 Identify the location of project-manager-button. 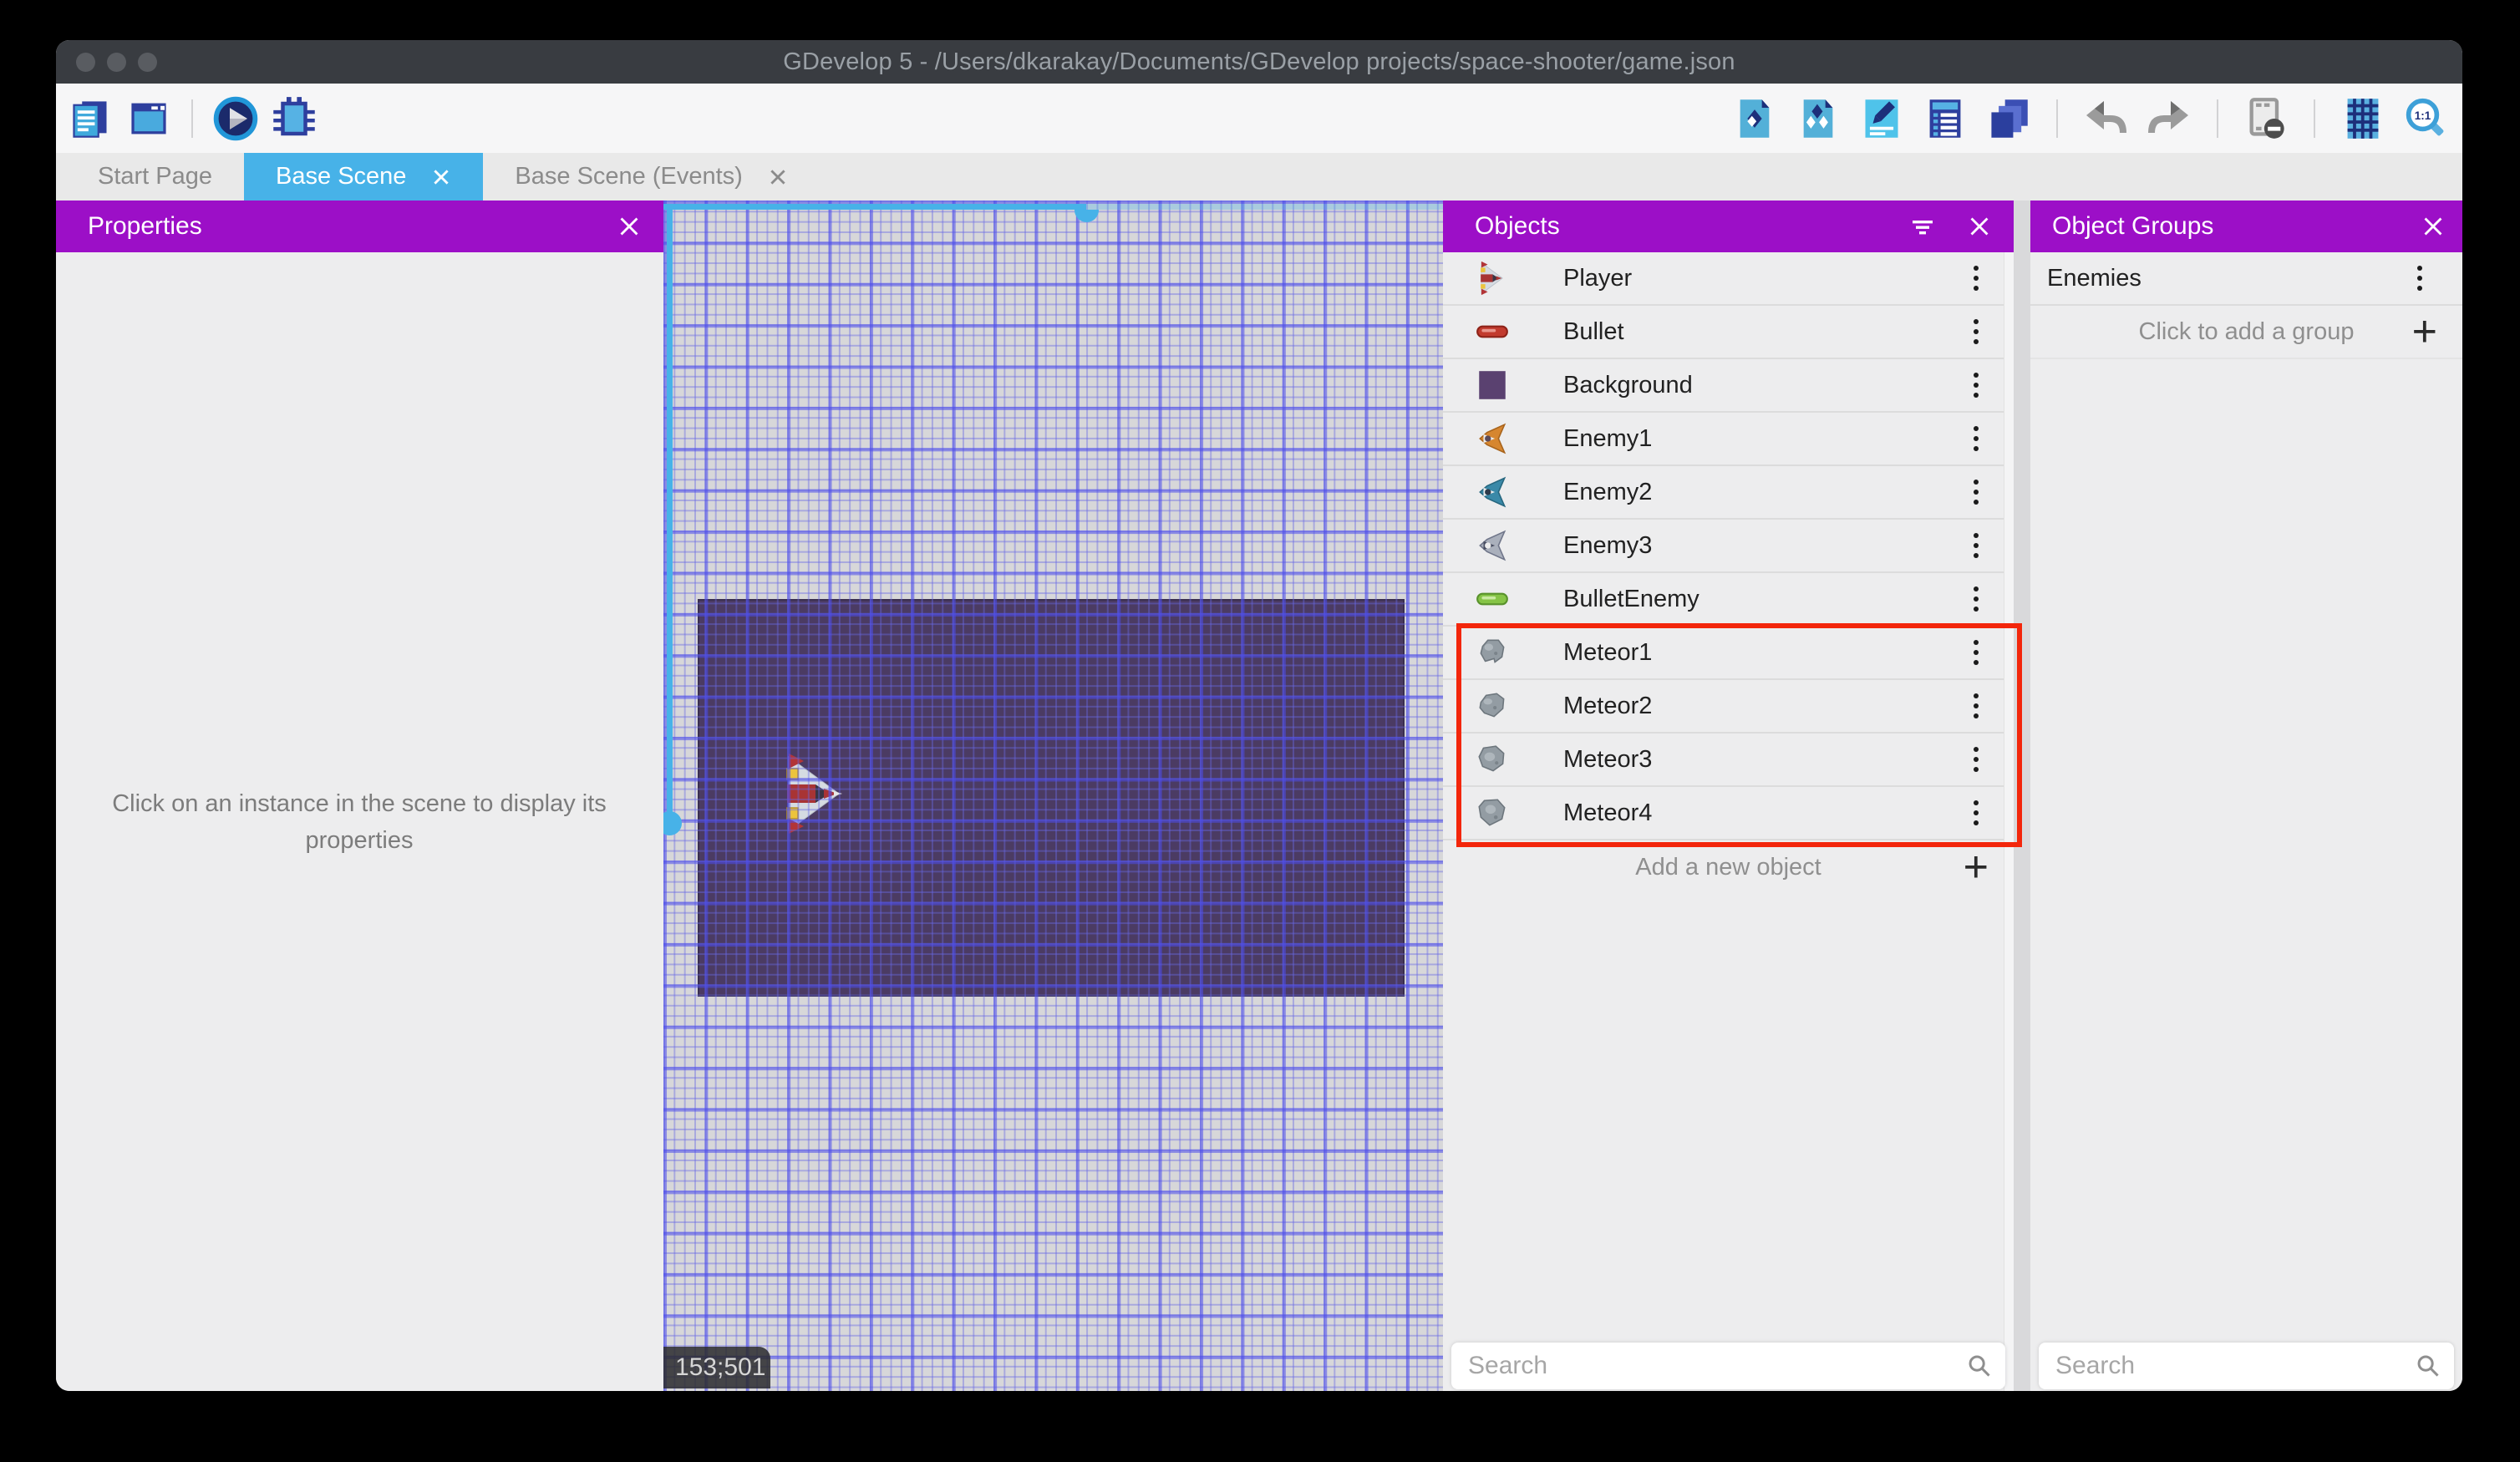
(90, 118).